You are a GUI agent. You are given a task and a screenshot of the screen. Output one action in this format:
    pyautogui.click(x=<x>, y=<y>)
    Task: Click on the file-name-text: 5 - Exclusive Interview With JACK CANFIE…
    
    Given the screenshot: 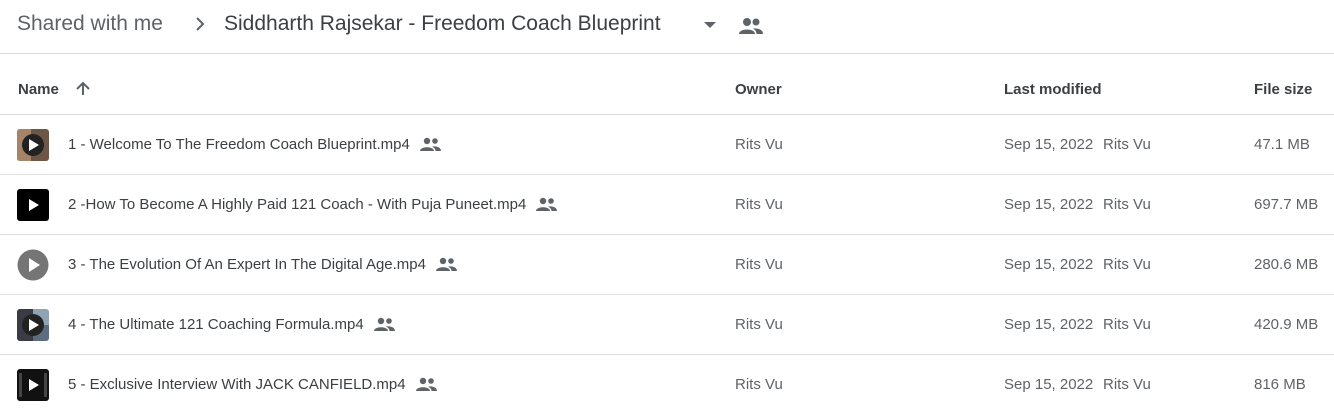 What is the action you would take?
    pyautogui.click(x=237, y=384)
    